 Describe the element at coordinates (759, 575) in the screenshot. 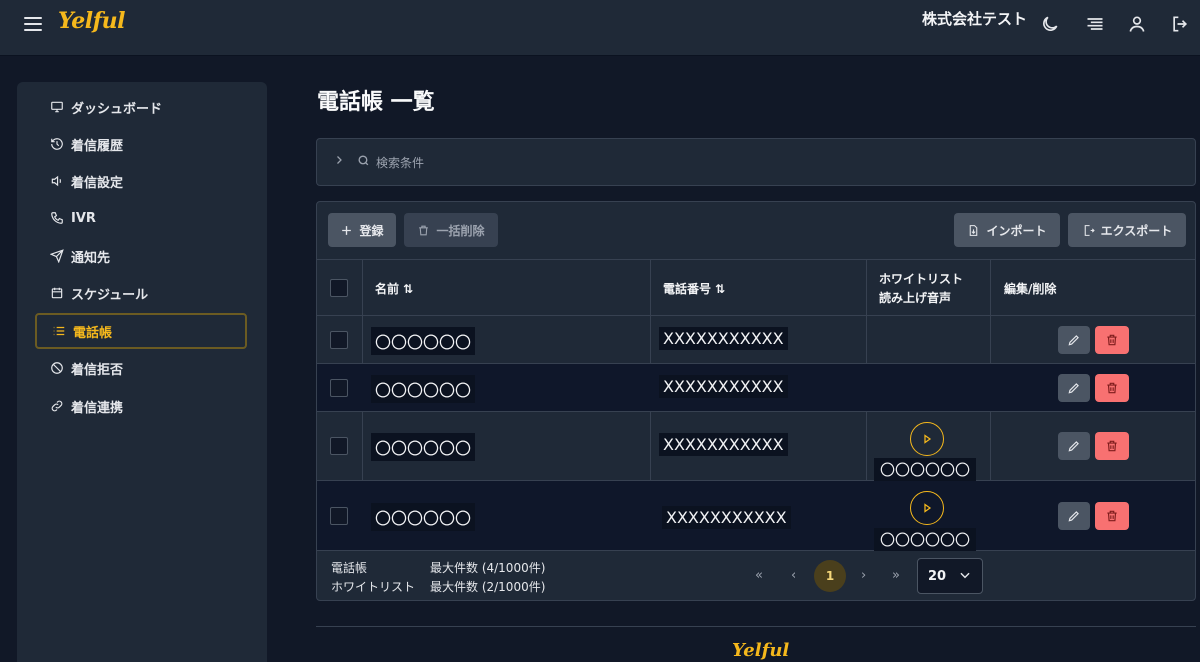

I see `first-page-button: «` at that location.